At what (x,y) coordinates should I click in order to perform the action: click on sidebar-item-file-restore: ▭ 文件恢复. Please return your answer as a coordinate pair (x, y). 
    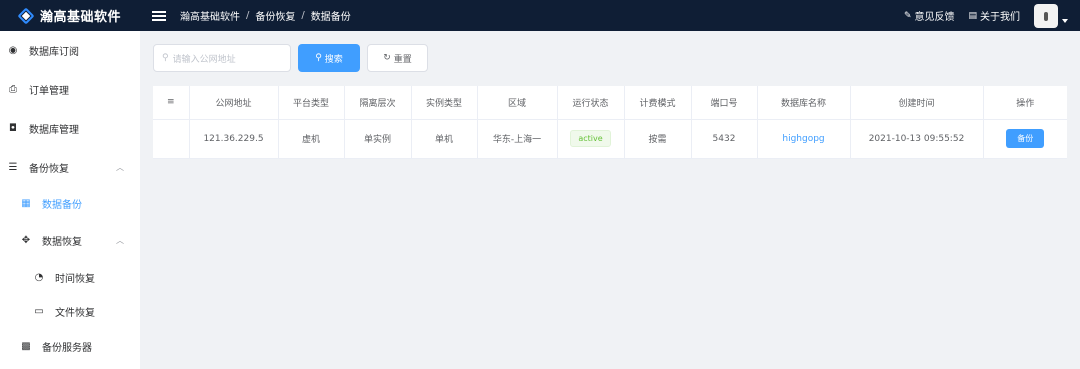
    Looking at the image, I should click on (70, 311).